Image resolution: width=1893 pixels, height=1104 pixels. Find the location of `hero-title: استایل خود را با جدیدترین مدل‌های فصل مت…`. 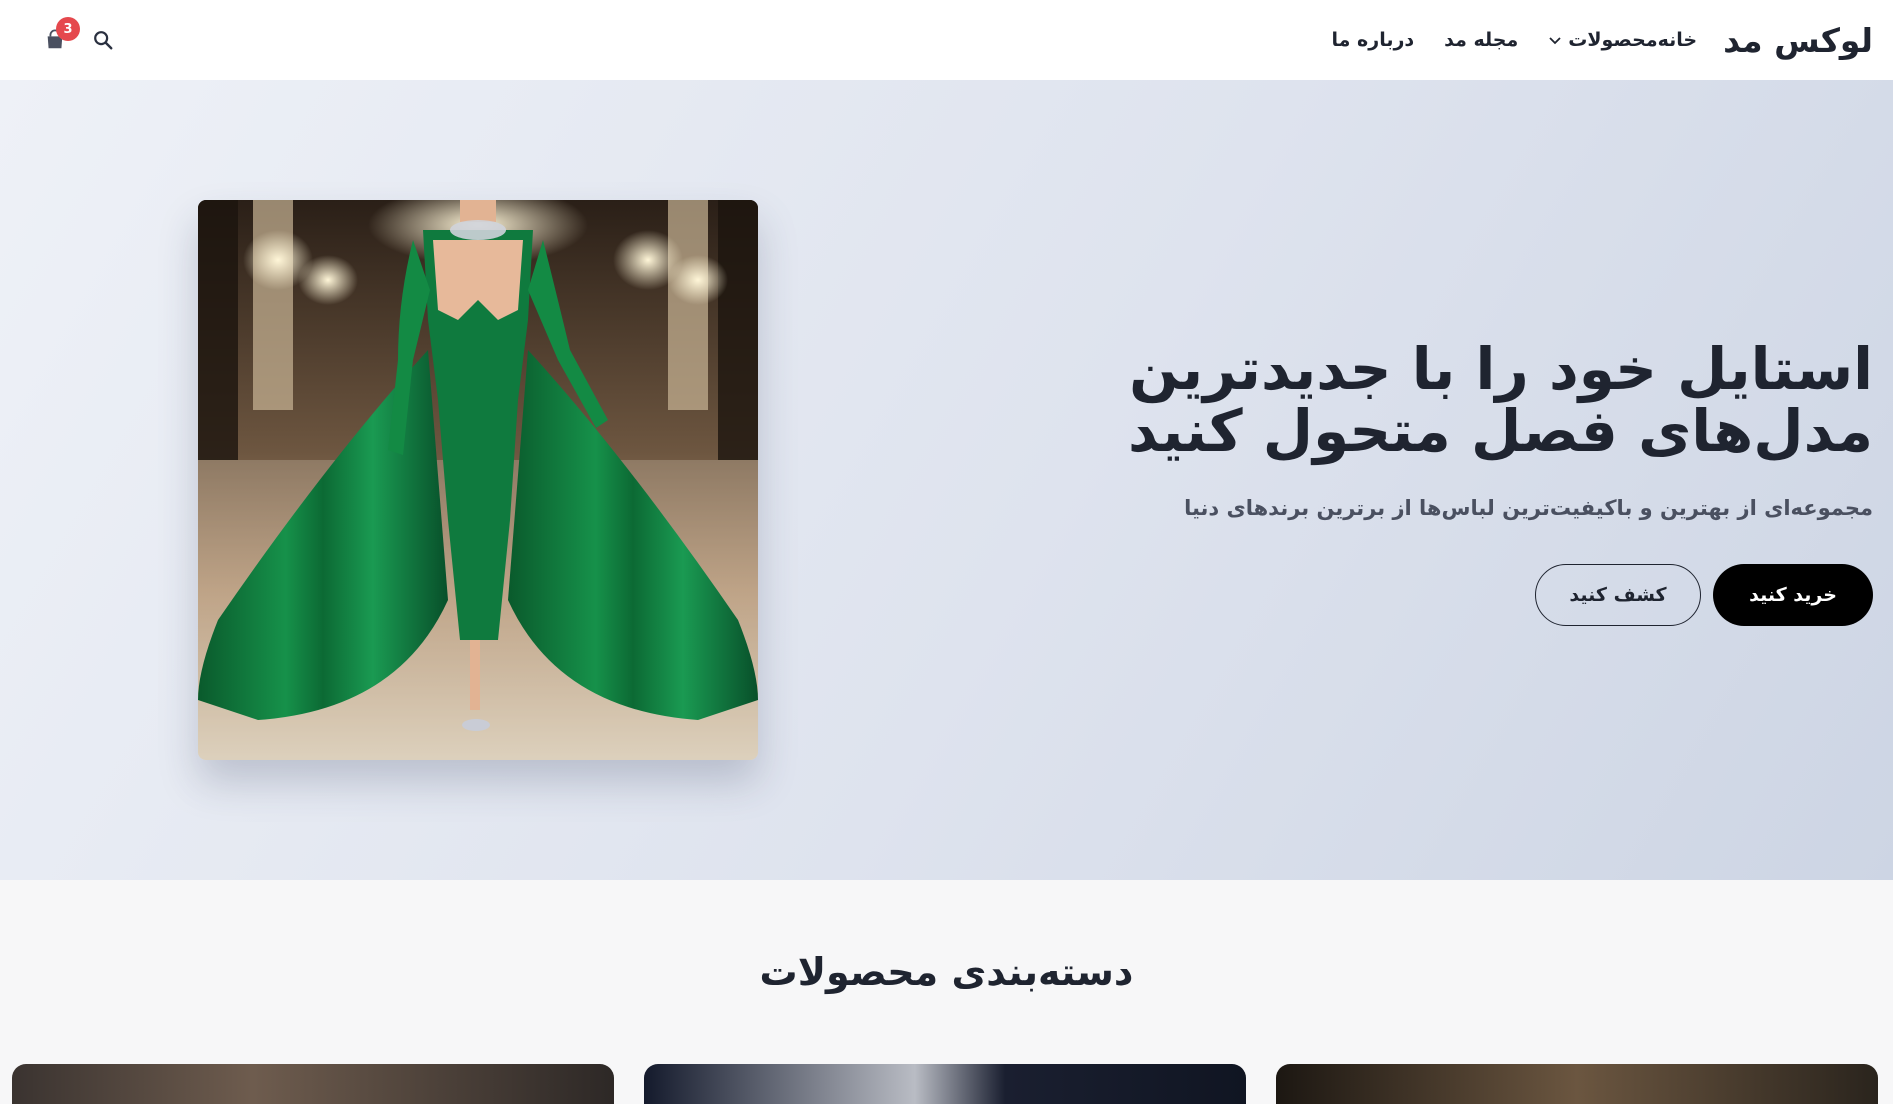

hero-title: استایل خود را با جدیدترین مدل‌های فصل مت… is located at coordinates (1500, 400).